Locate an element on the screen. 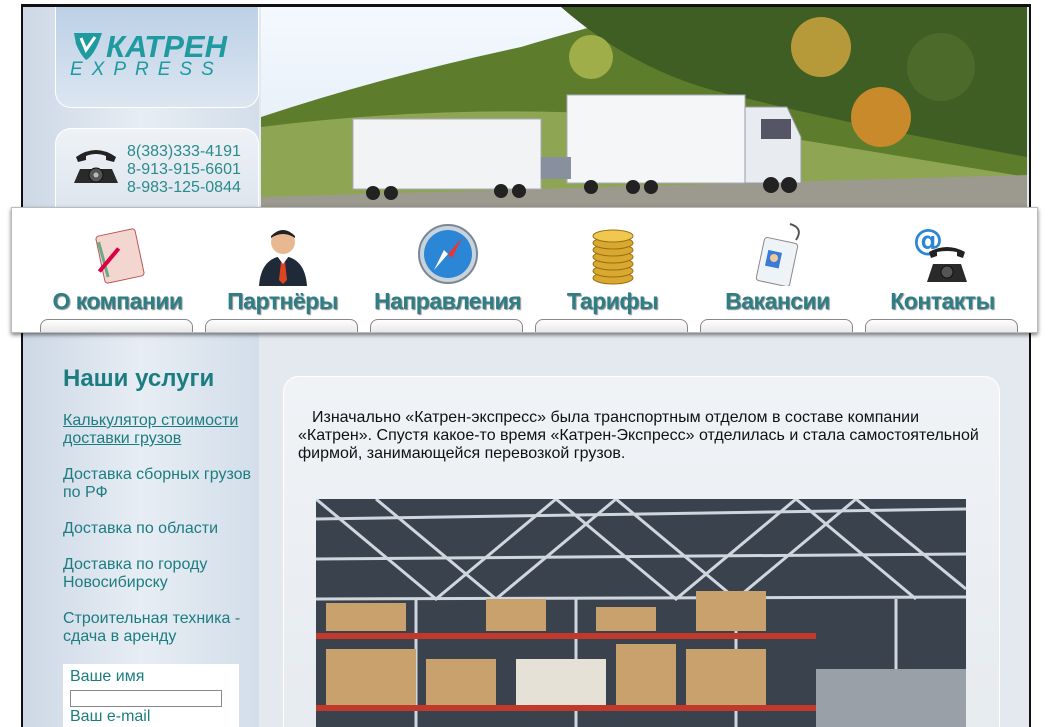 The width and height of the screenshot is (1058, 727). service-link-freight-russia: Доставка сборных грузов по РФ is located at coordinates (158, 484).